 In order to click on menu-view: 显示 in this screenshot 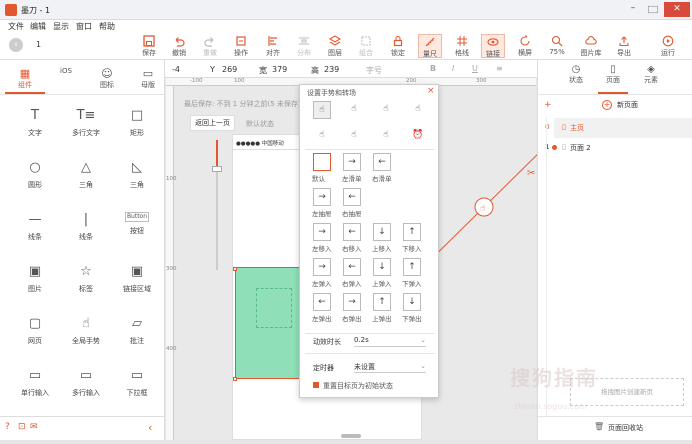, I will do `click(61, 26)`.